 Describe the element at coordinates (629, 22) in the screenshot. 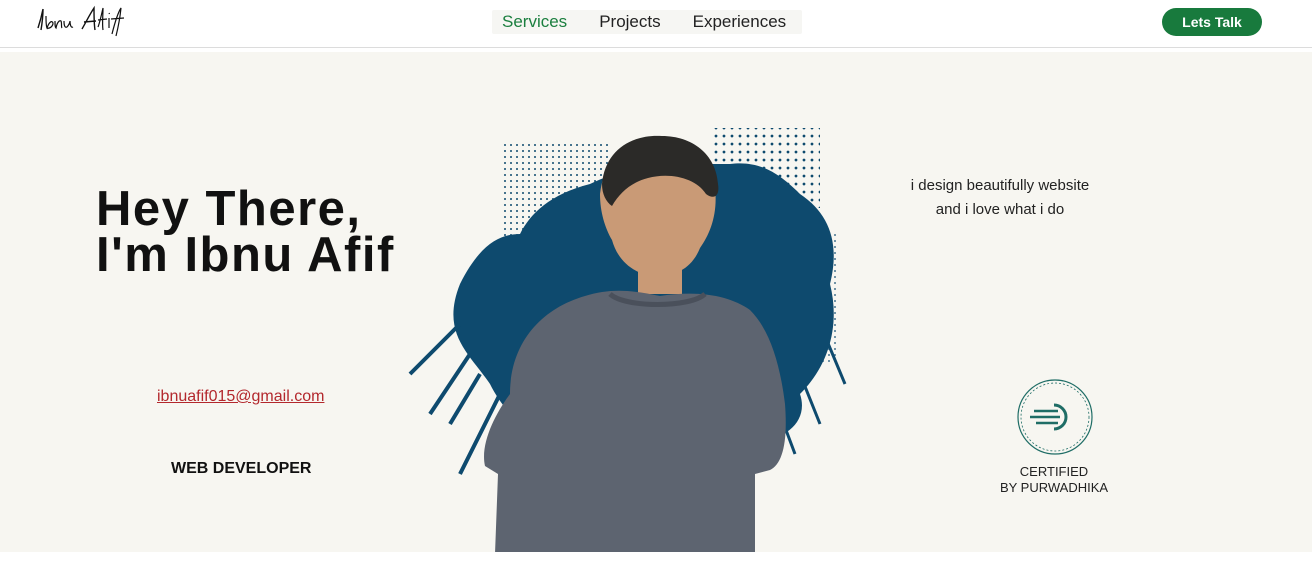

I see `nav-projects: Projects` at that location.